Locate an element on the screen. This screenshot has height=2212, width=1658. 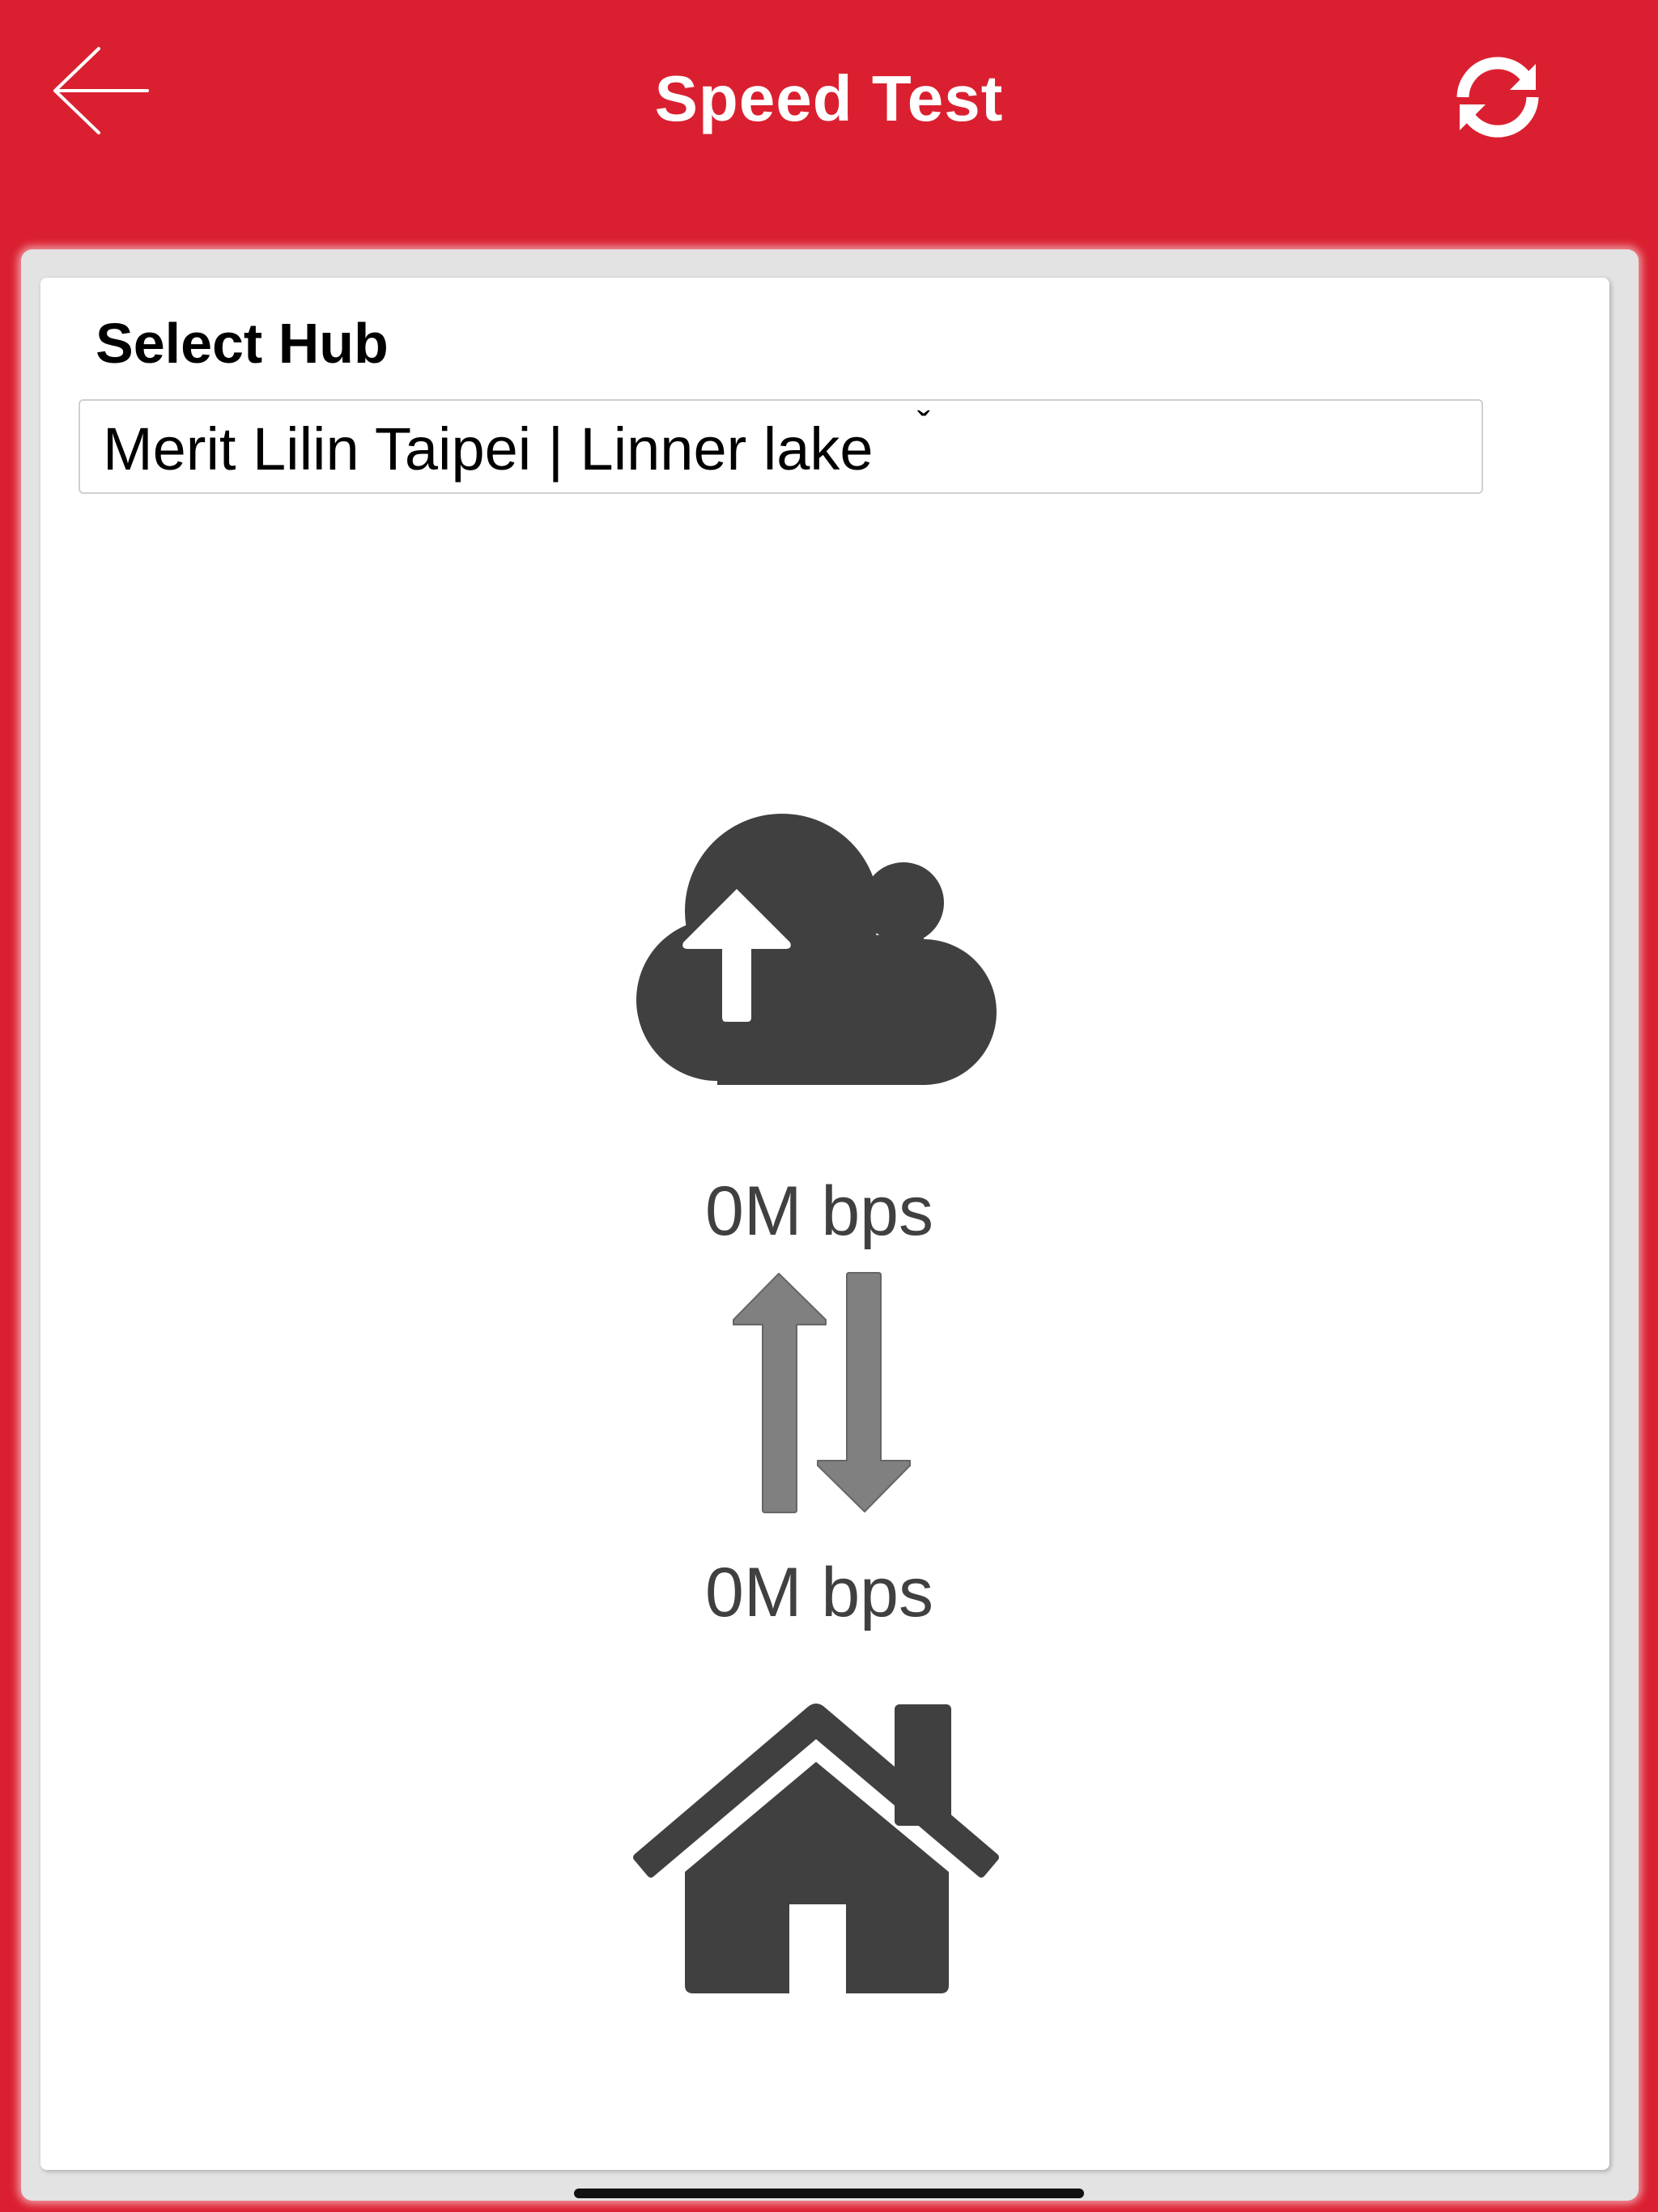
cloud-upload-icon is located at coordinates (816, 950).